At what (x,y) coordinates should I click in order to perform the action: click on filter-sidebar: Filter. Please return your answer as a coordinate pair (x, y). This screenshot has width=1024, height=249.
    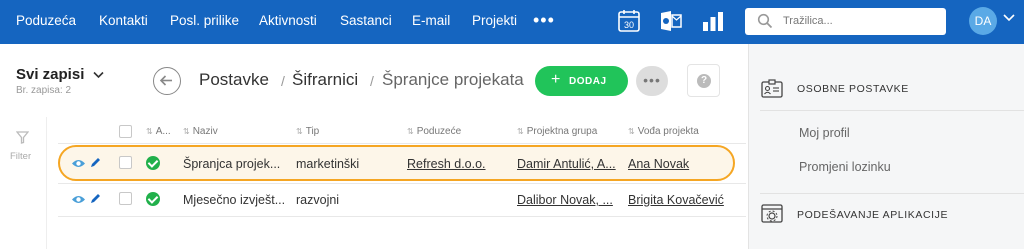
    Looking at the image, I should click on (23, 183).